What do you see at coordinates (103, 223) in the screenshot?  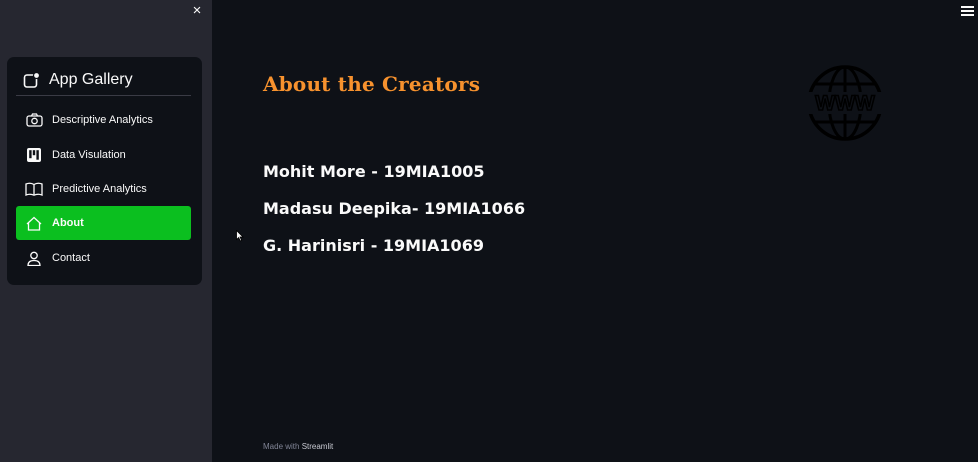 I see `nav-item-about: About` at bounding box center [103, 223].